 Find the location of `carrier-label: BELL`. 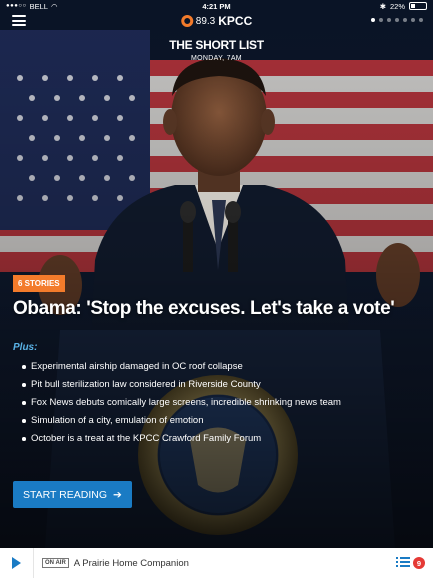

carrier-label: BELL is located at coordinates (38, 6).